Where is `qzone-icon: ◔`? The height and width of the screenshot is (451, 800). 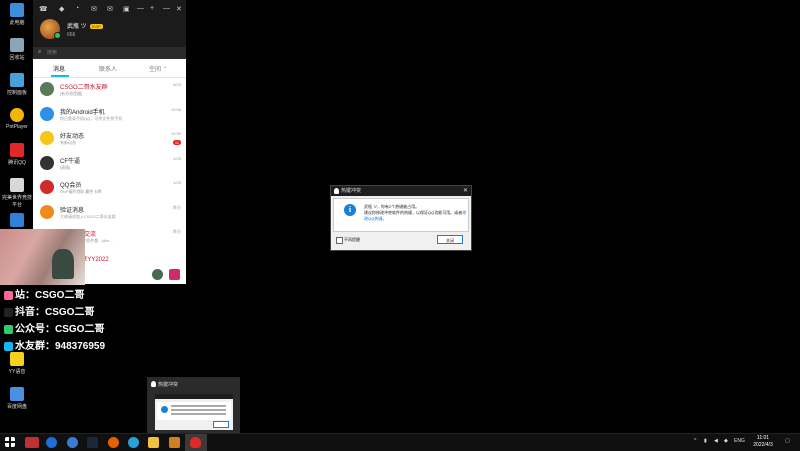 qzone-icon: ◔ is located at coordinates (77, 8).